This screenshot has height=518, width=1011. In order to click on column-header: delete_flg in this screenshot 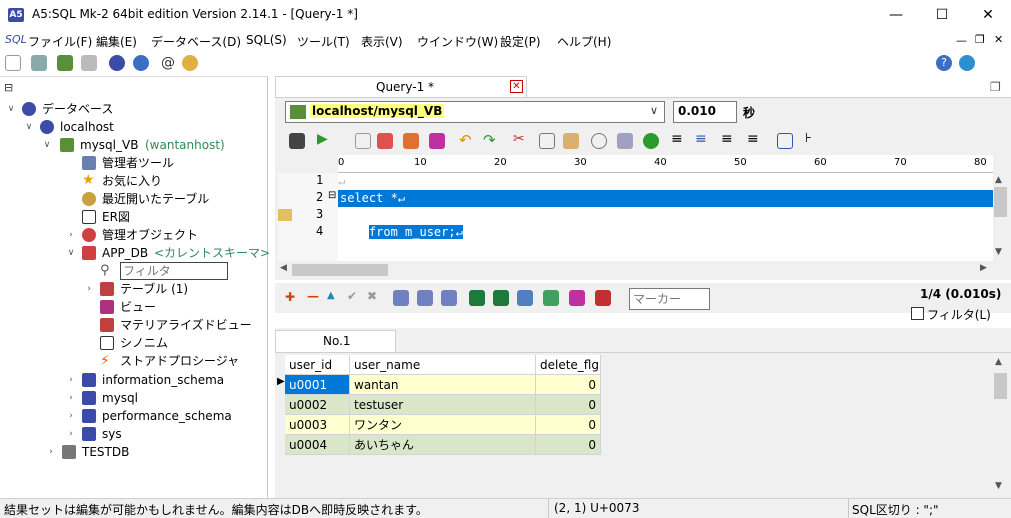, I will do `click(568, 365)`.